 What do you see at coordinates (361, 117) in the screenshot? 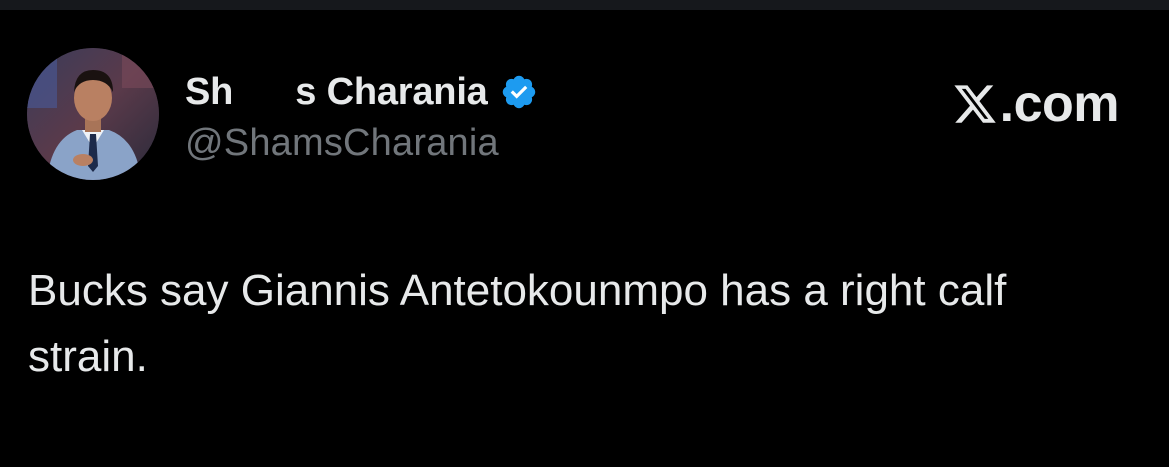
I see `author-info: Sh s Charania @ShamsCharania` at bounding box center [361, 117].